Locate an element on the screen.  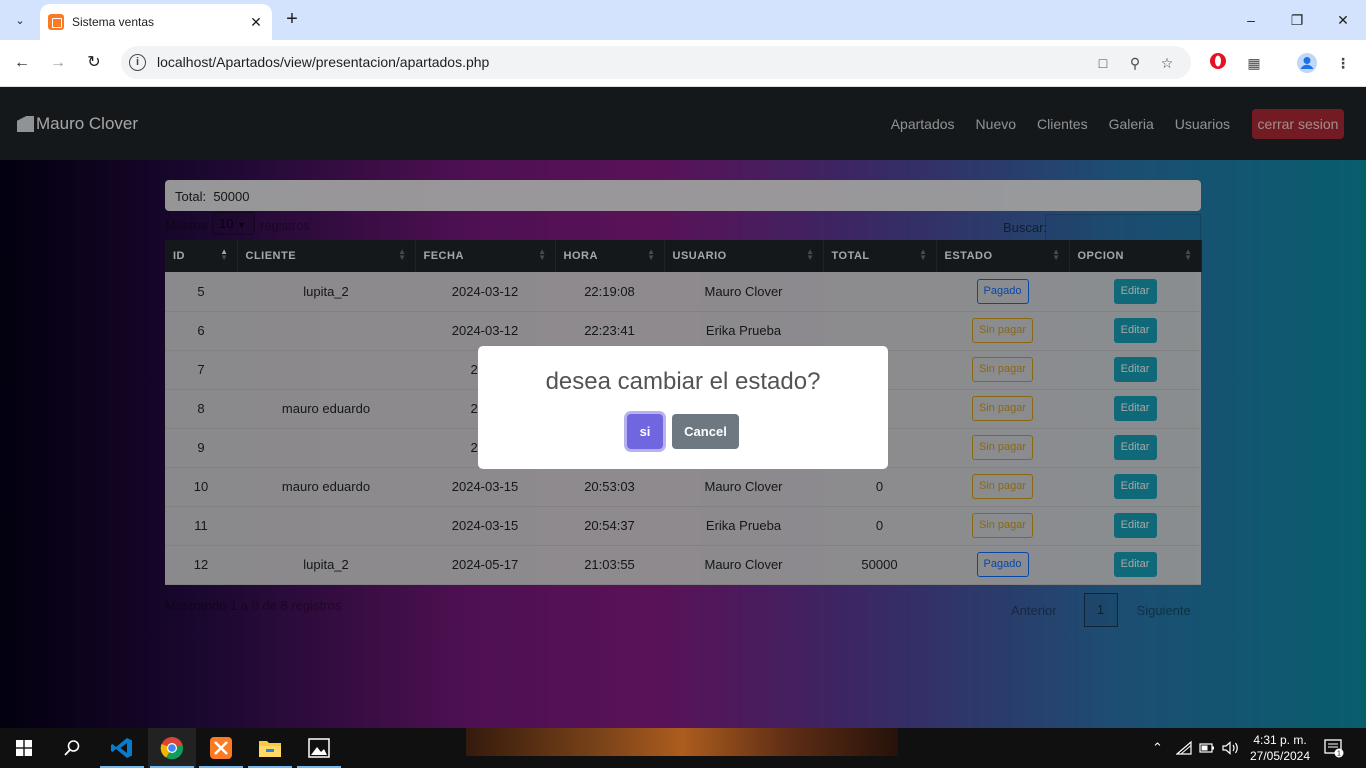
browser-tab-bar: ⌄ Sistema ventas ✕ + – ❐ ✕ is located at coordinates (683, 20).